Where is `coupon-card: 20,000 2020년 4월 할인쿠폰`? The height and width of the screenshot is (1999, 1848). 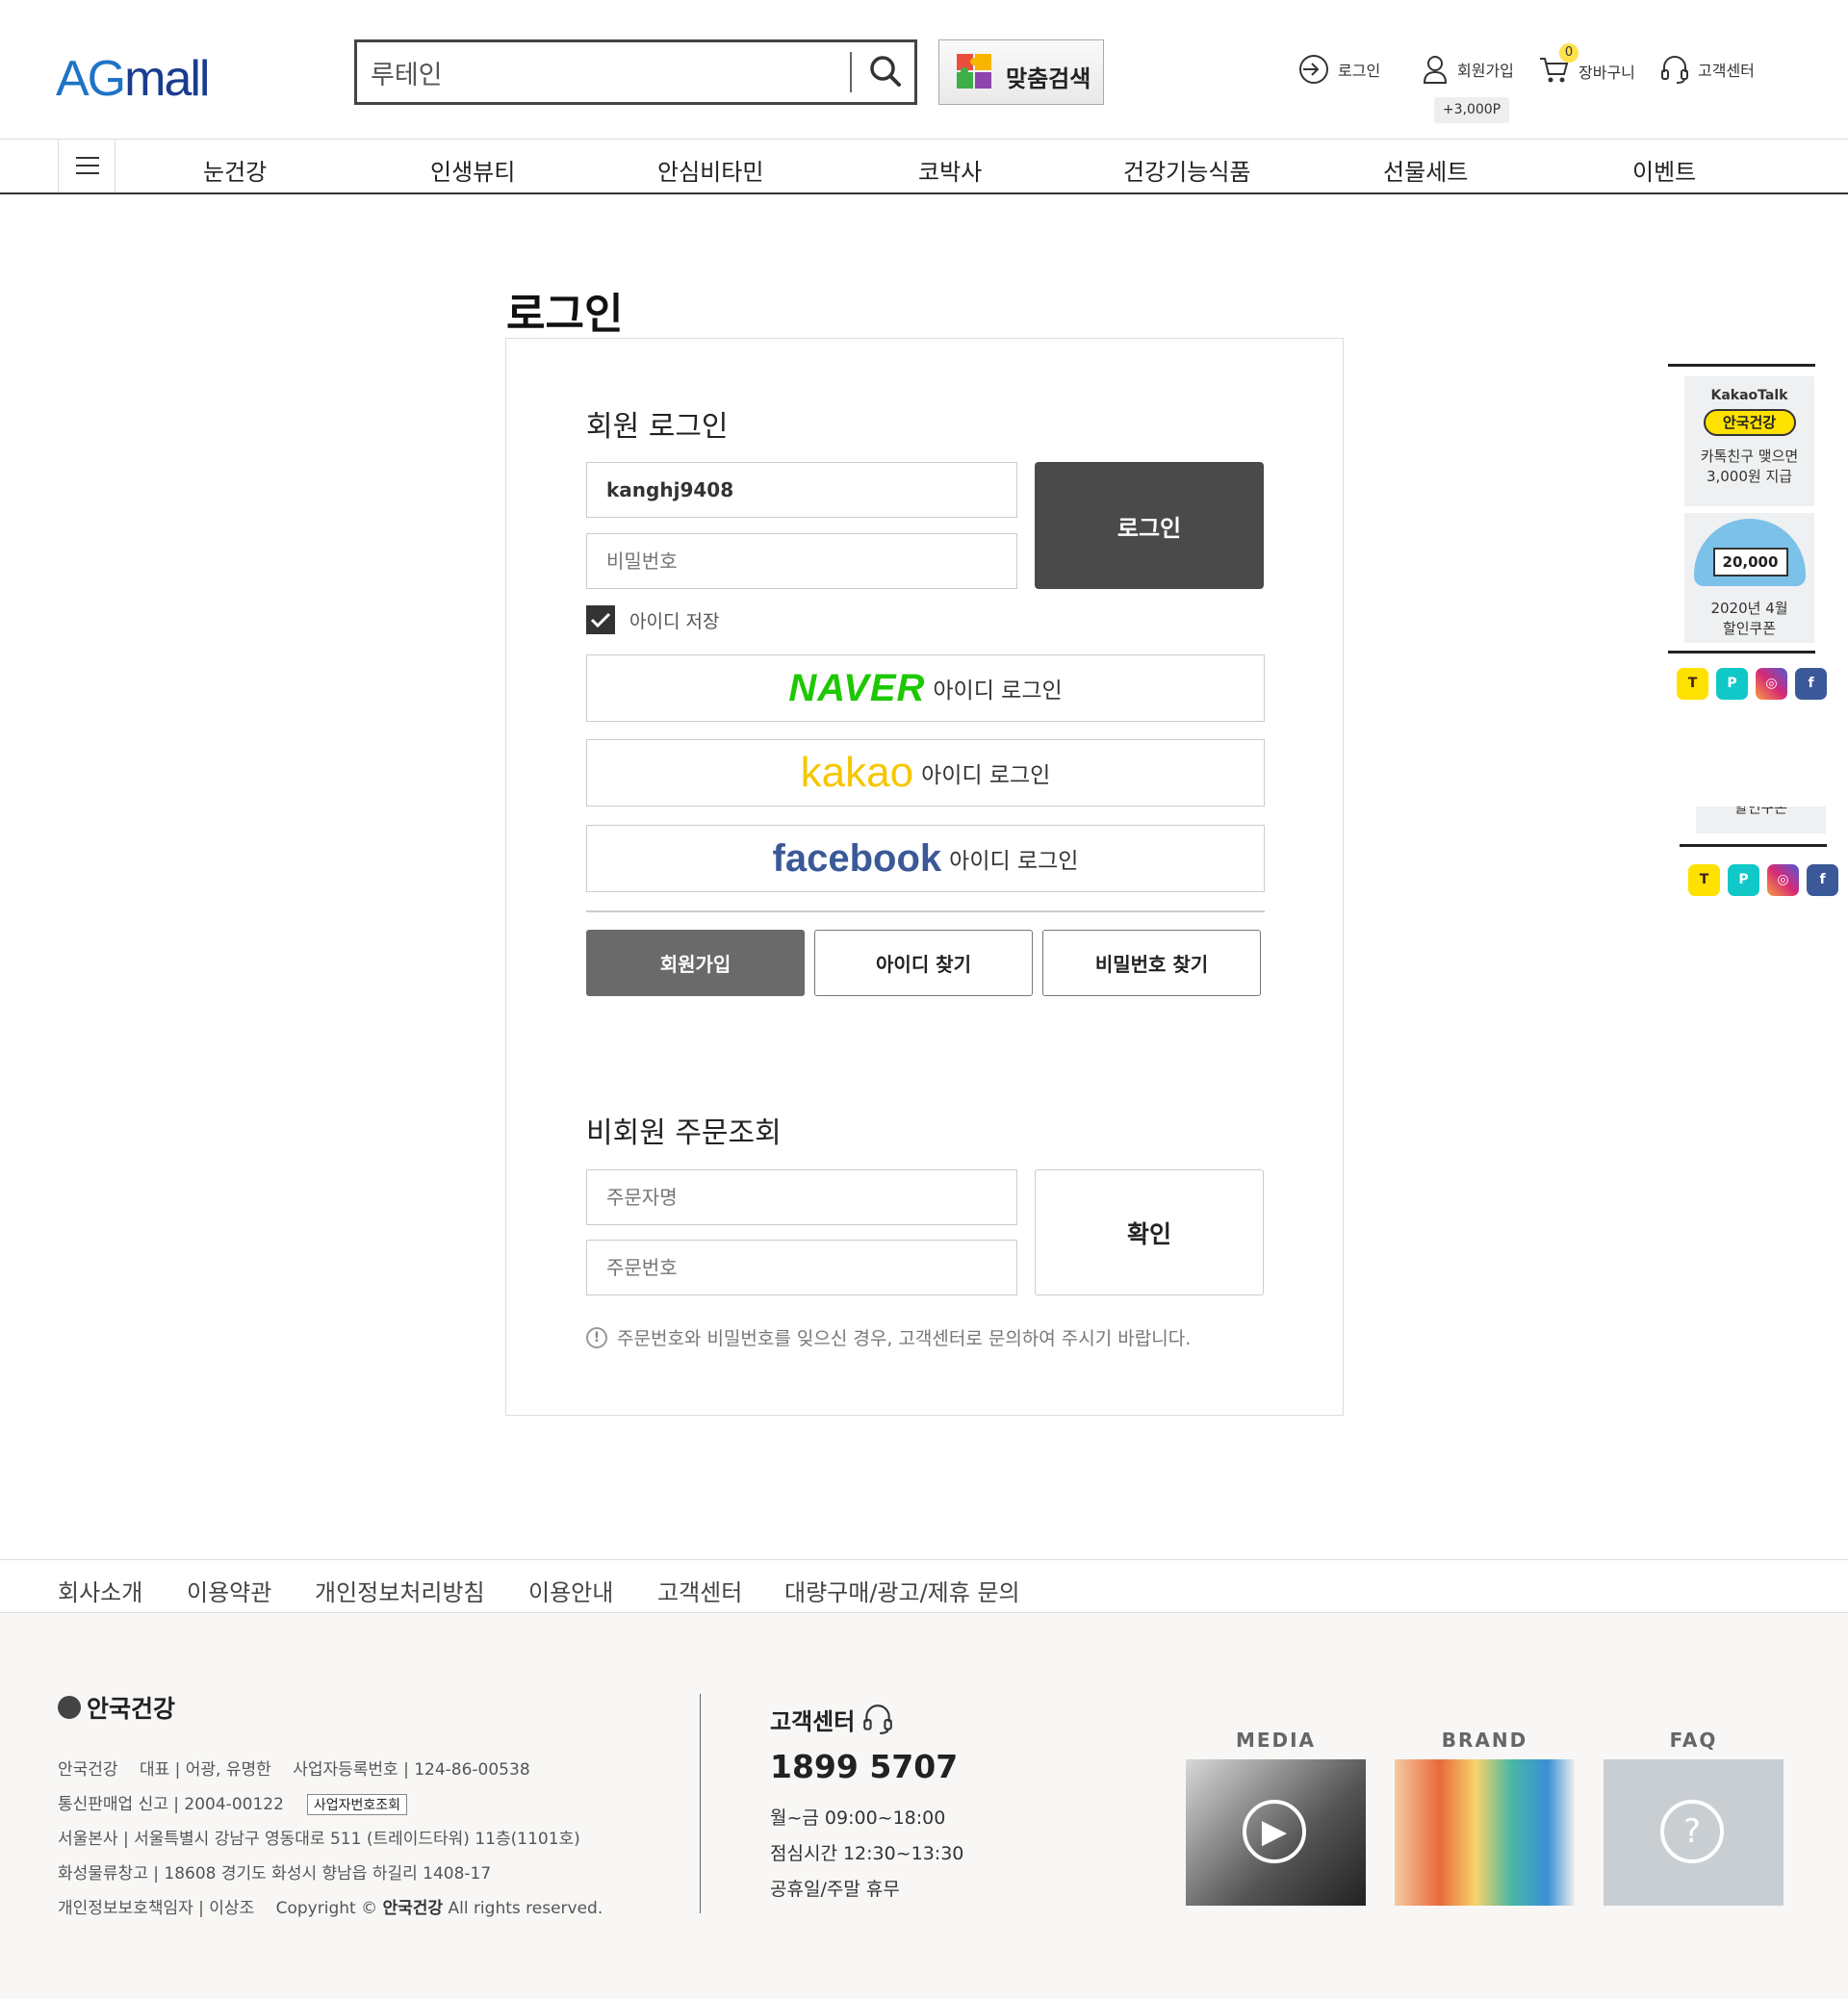 coupon-card: 20,000 2020년 4월 할인쿠폰 is located at coordinates (1749, 578).